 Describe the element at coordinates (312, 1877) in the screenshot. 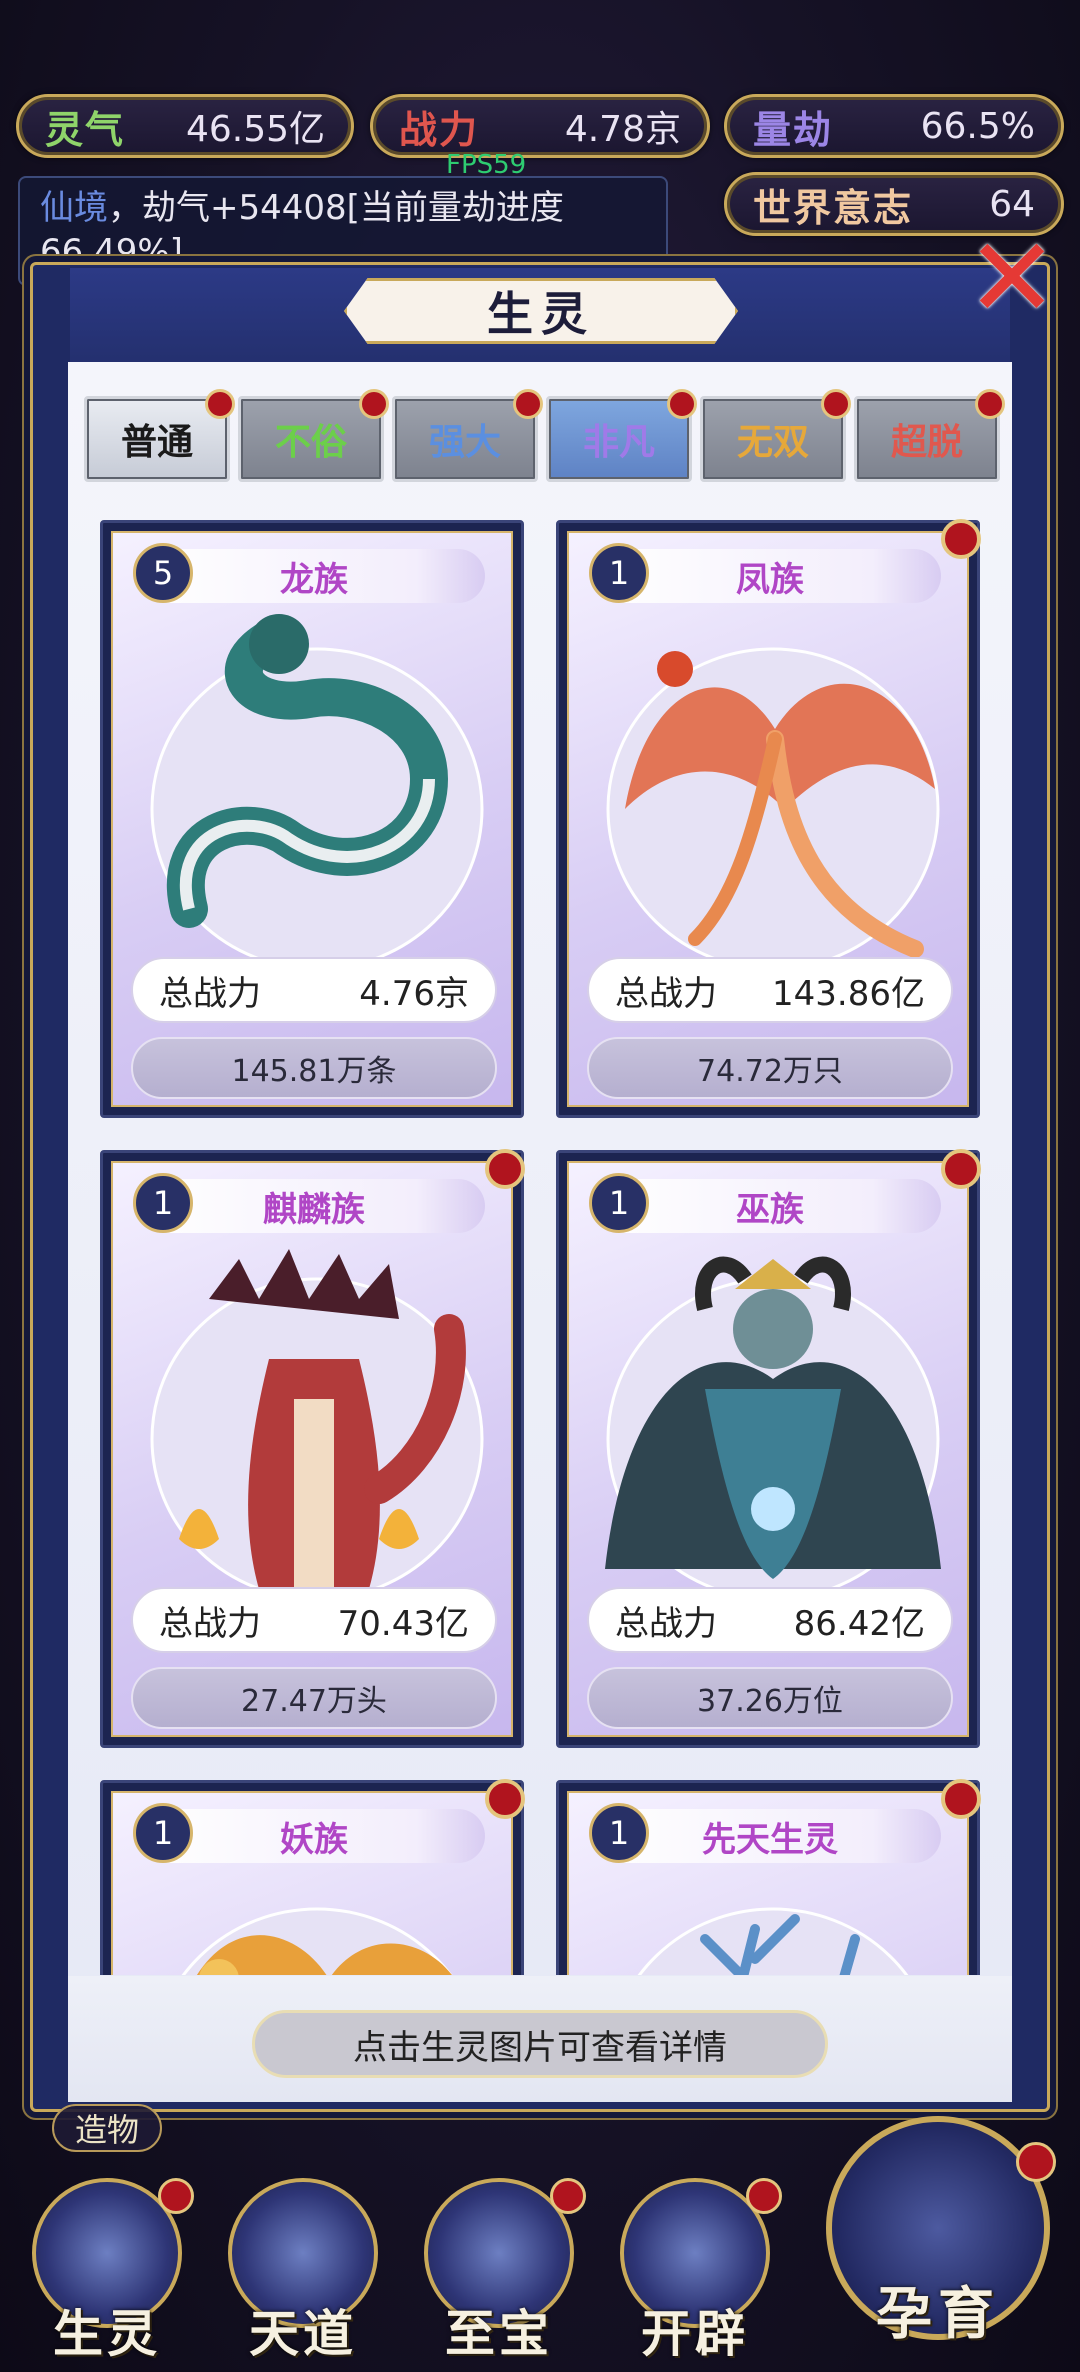

I see `card-yaozu: 妖族 1` at that location.